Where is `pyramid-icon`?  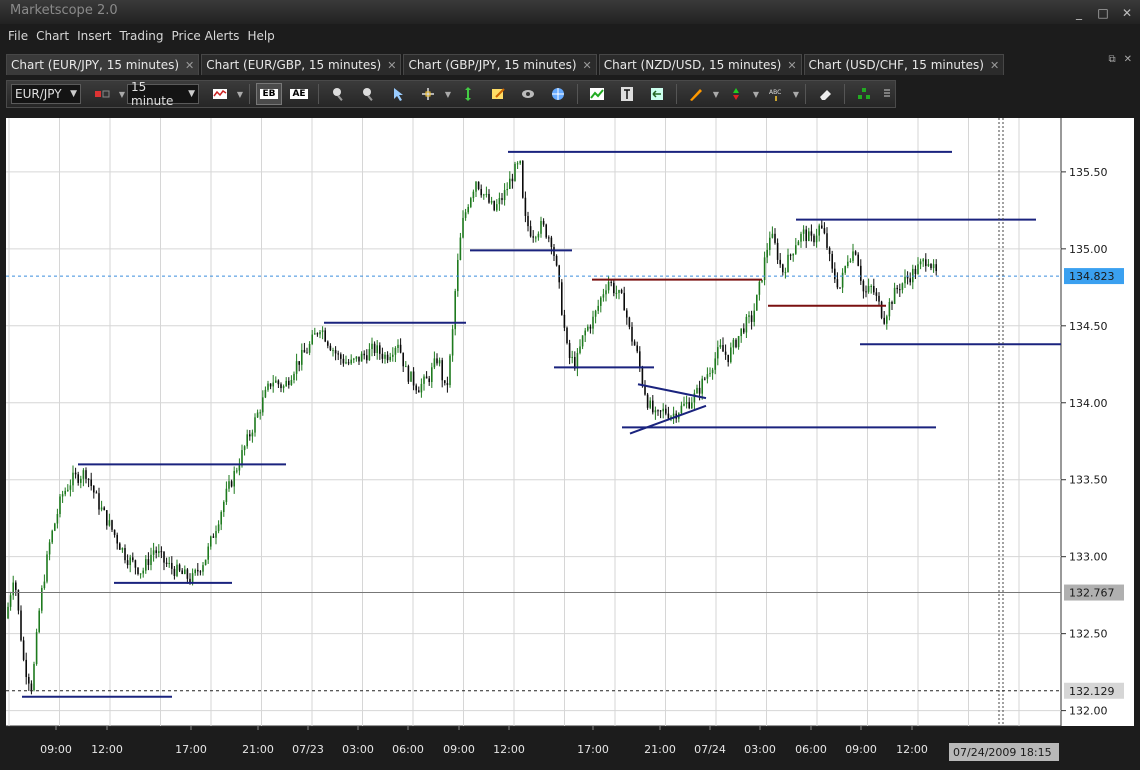
pyramid-icon is located at coordinates (864, 94).